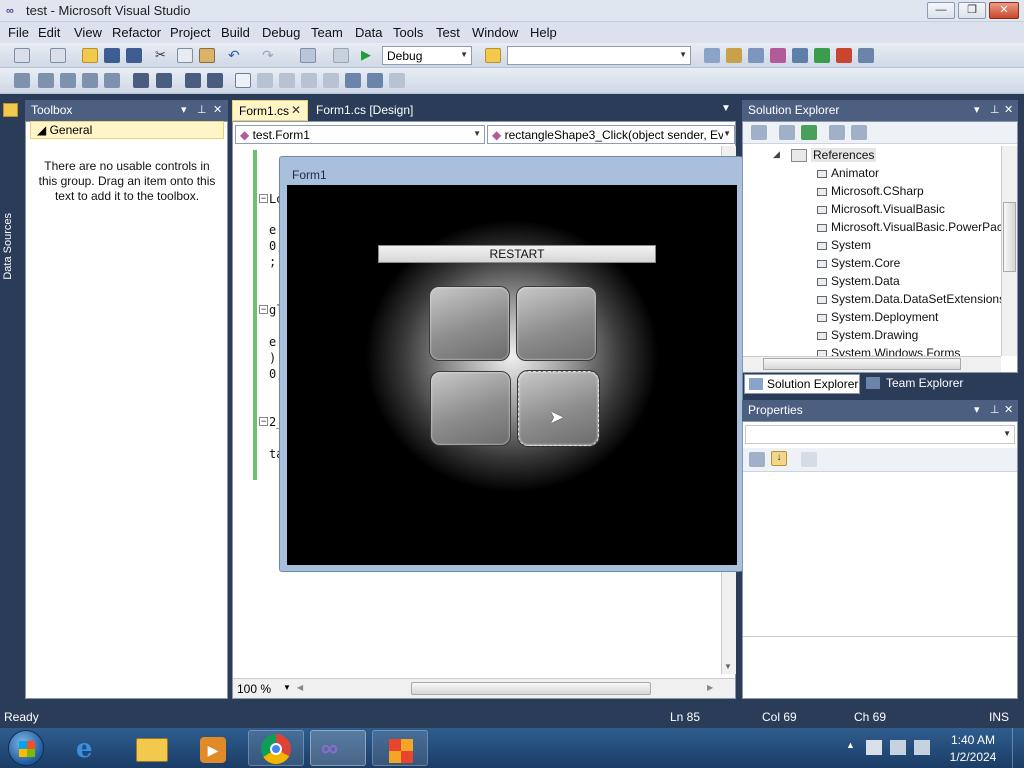  Describe the element at coordinates (10, 110) in the screenshot. I see `data-sources-icon` at that location.